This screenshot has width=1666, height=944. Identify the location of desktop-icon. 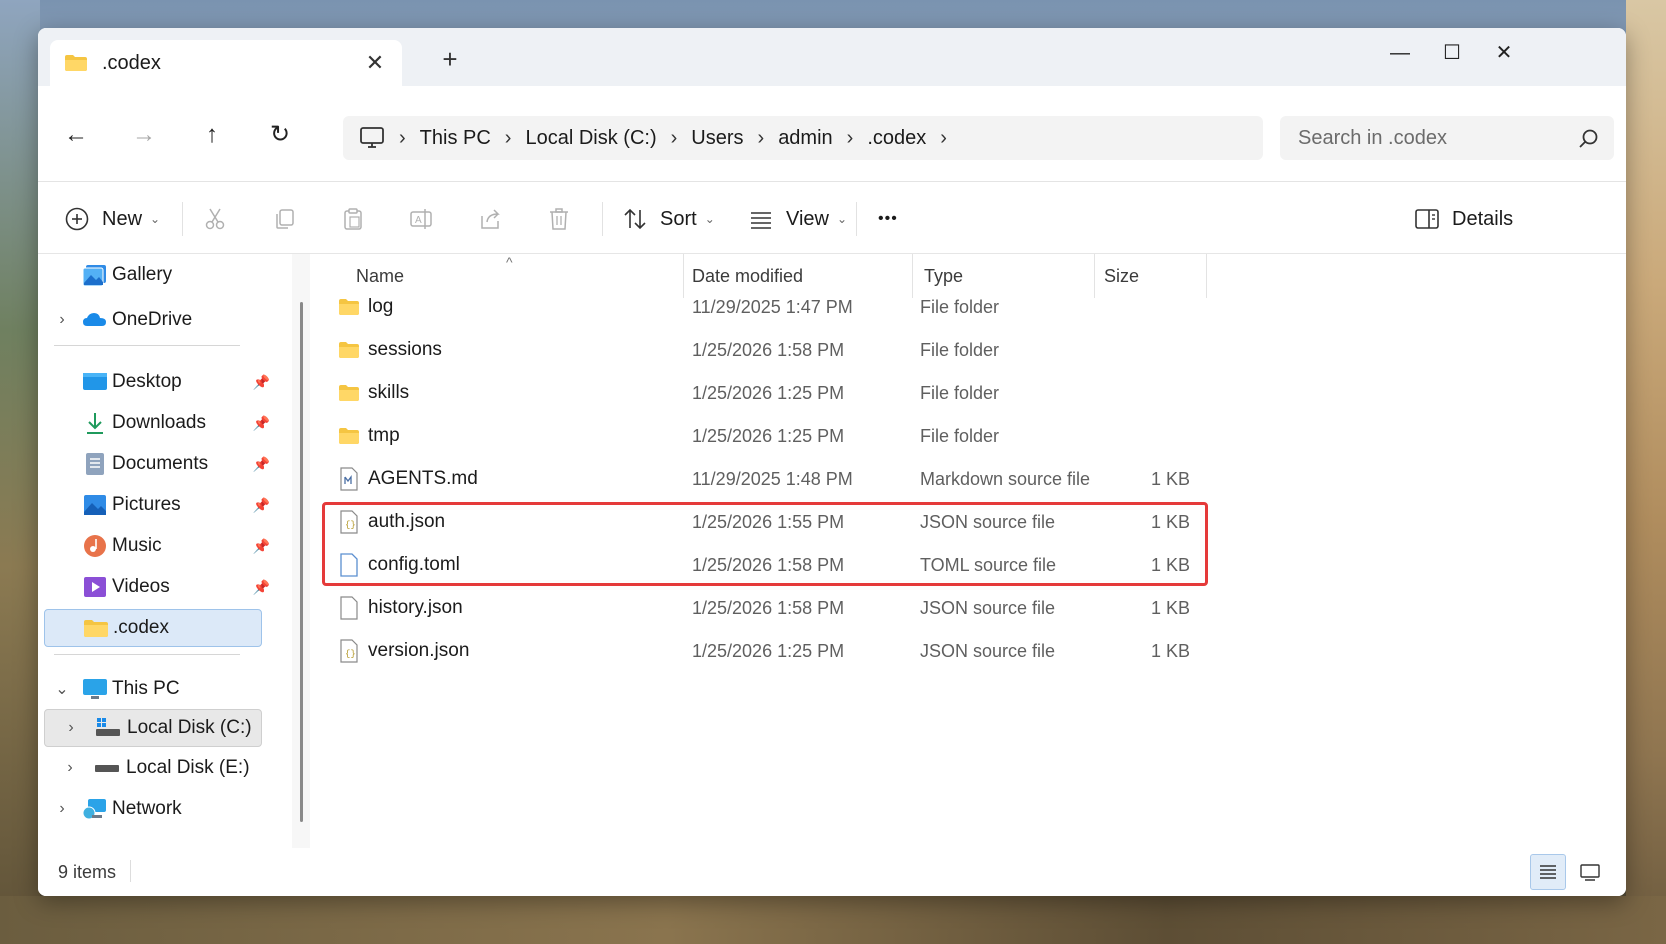
(95, 381).